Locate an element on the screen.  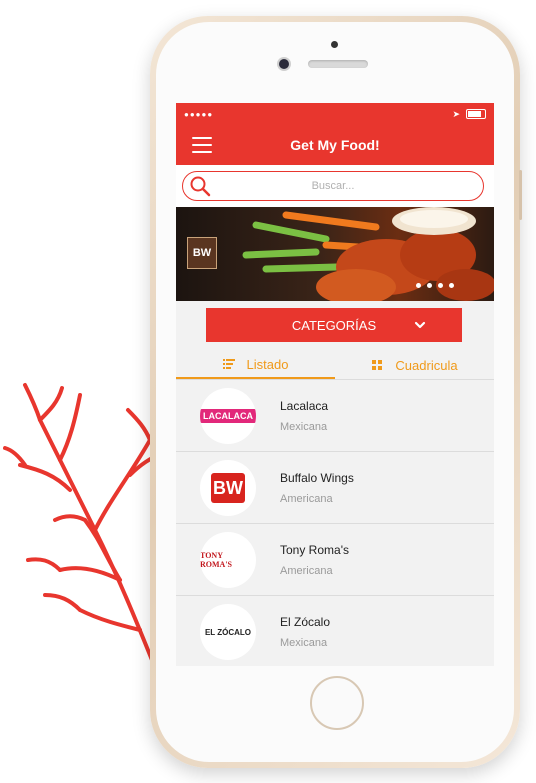
list-icon is located at coordinates (228, 364).